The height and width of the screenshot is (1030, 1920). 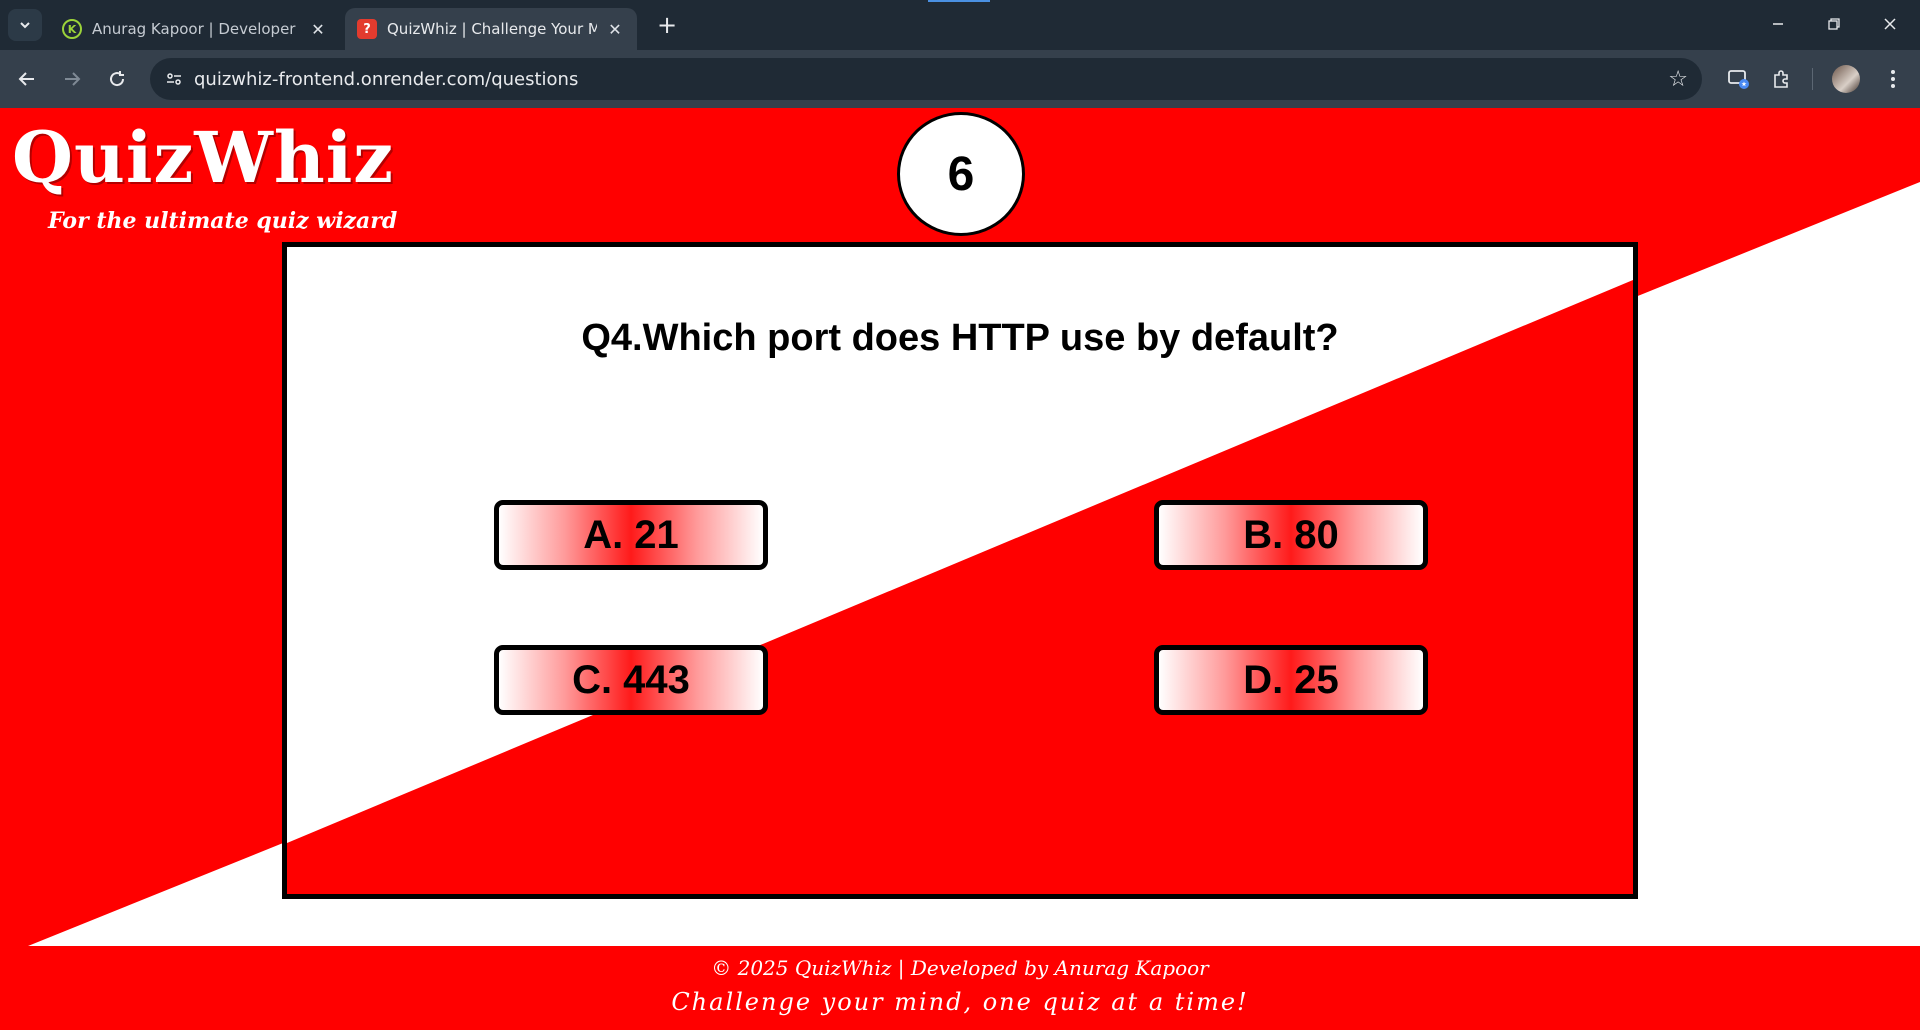 I want to click on arrow-left-icon, so click(x=26, y=79).